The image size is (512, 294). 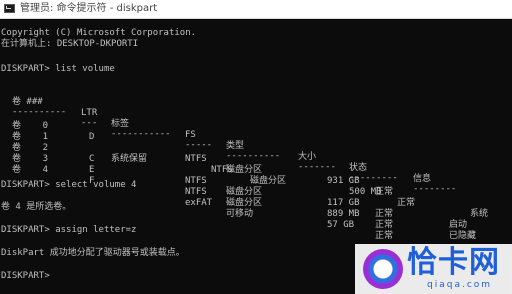 I want to click on cell-type: 可移动, so click(x=240, y=214).